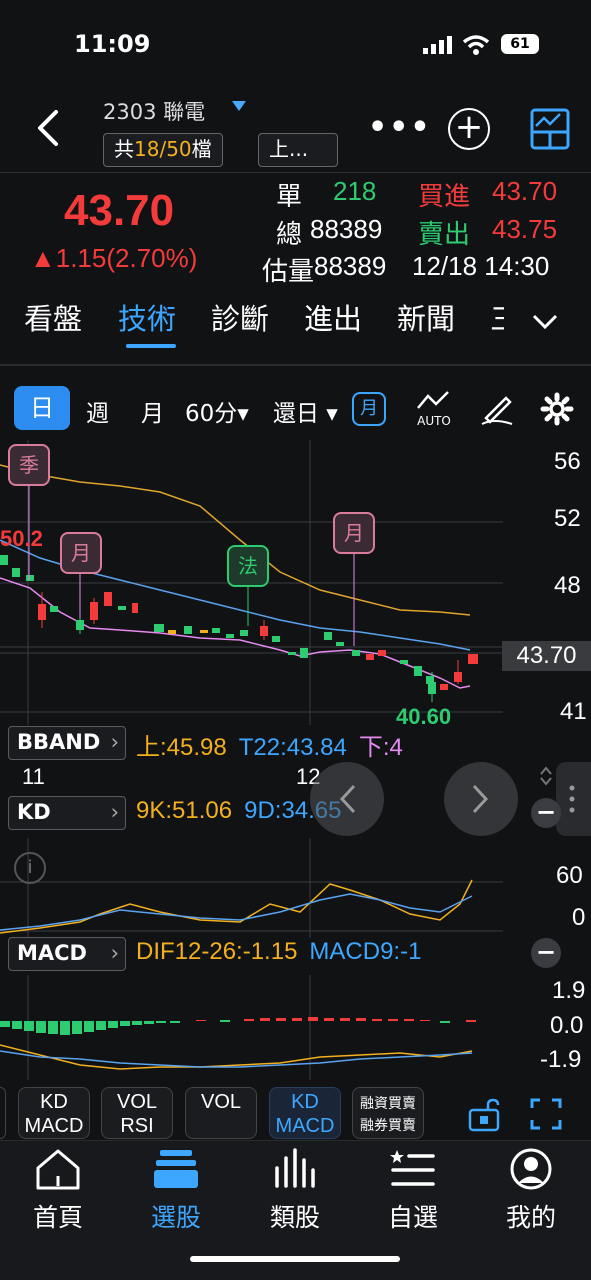 This screenshot has height=1280, width=591. I want to click on stock-title: 2303 聯電, so click(154, 111).